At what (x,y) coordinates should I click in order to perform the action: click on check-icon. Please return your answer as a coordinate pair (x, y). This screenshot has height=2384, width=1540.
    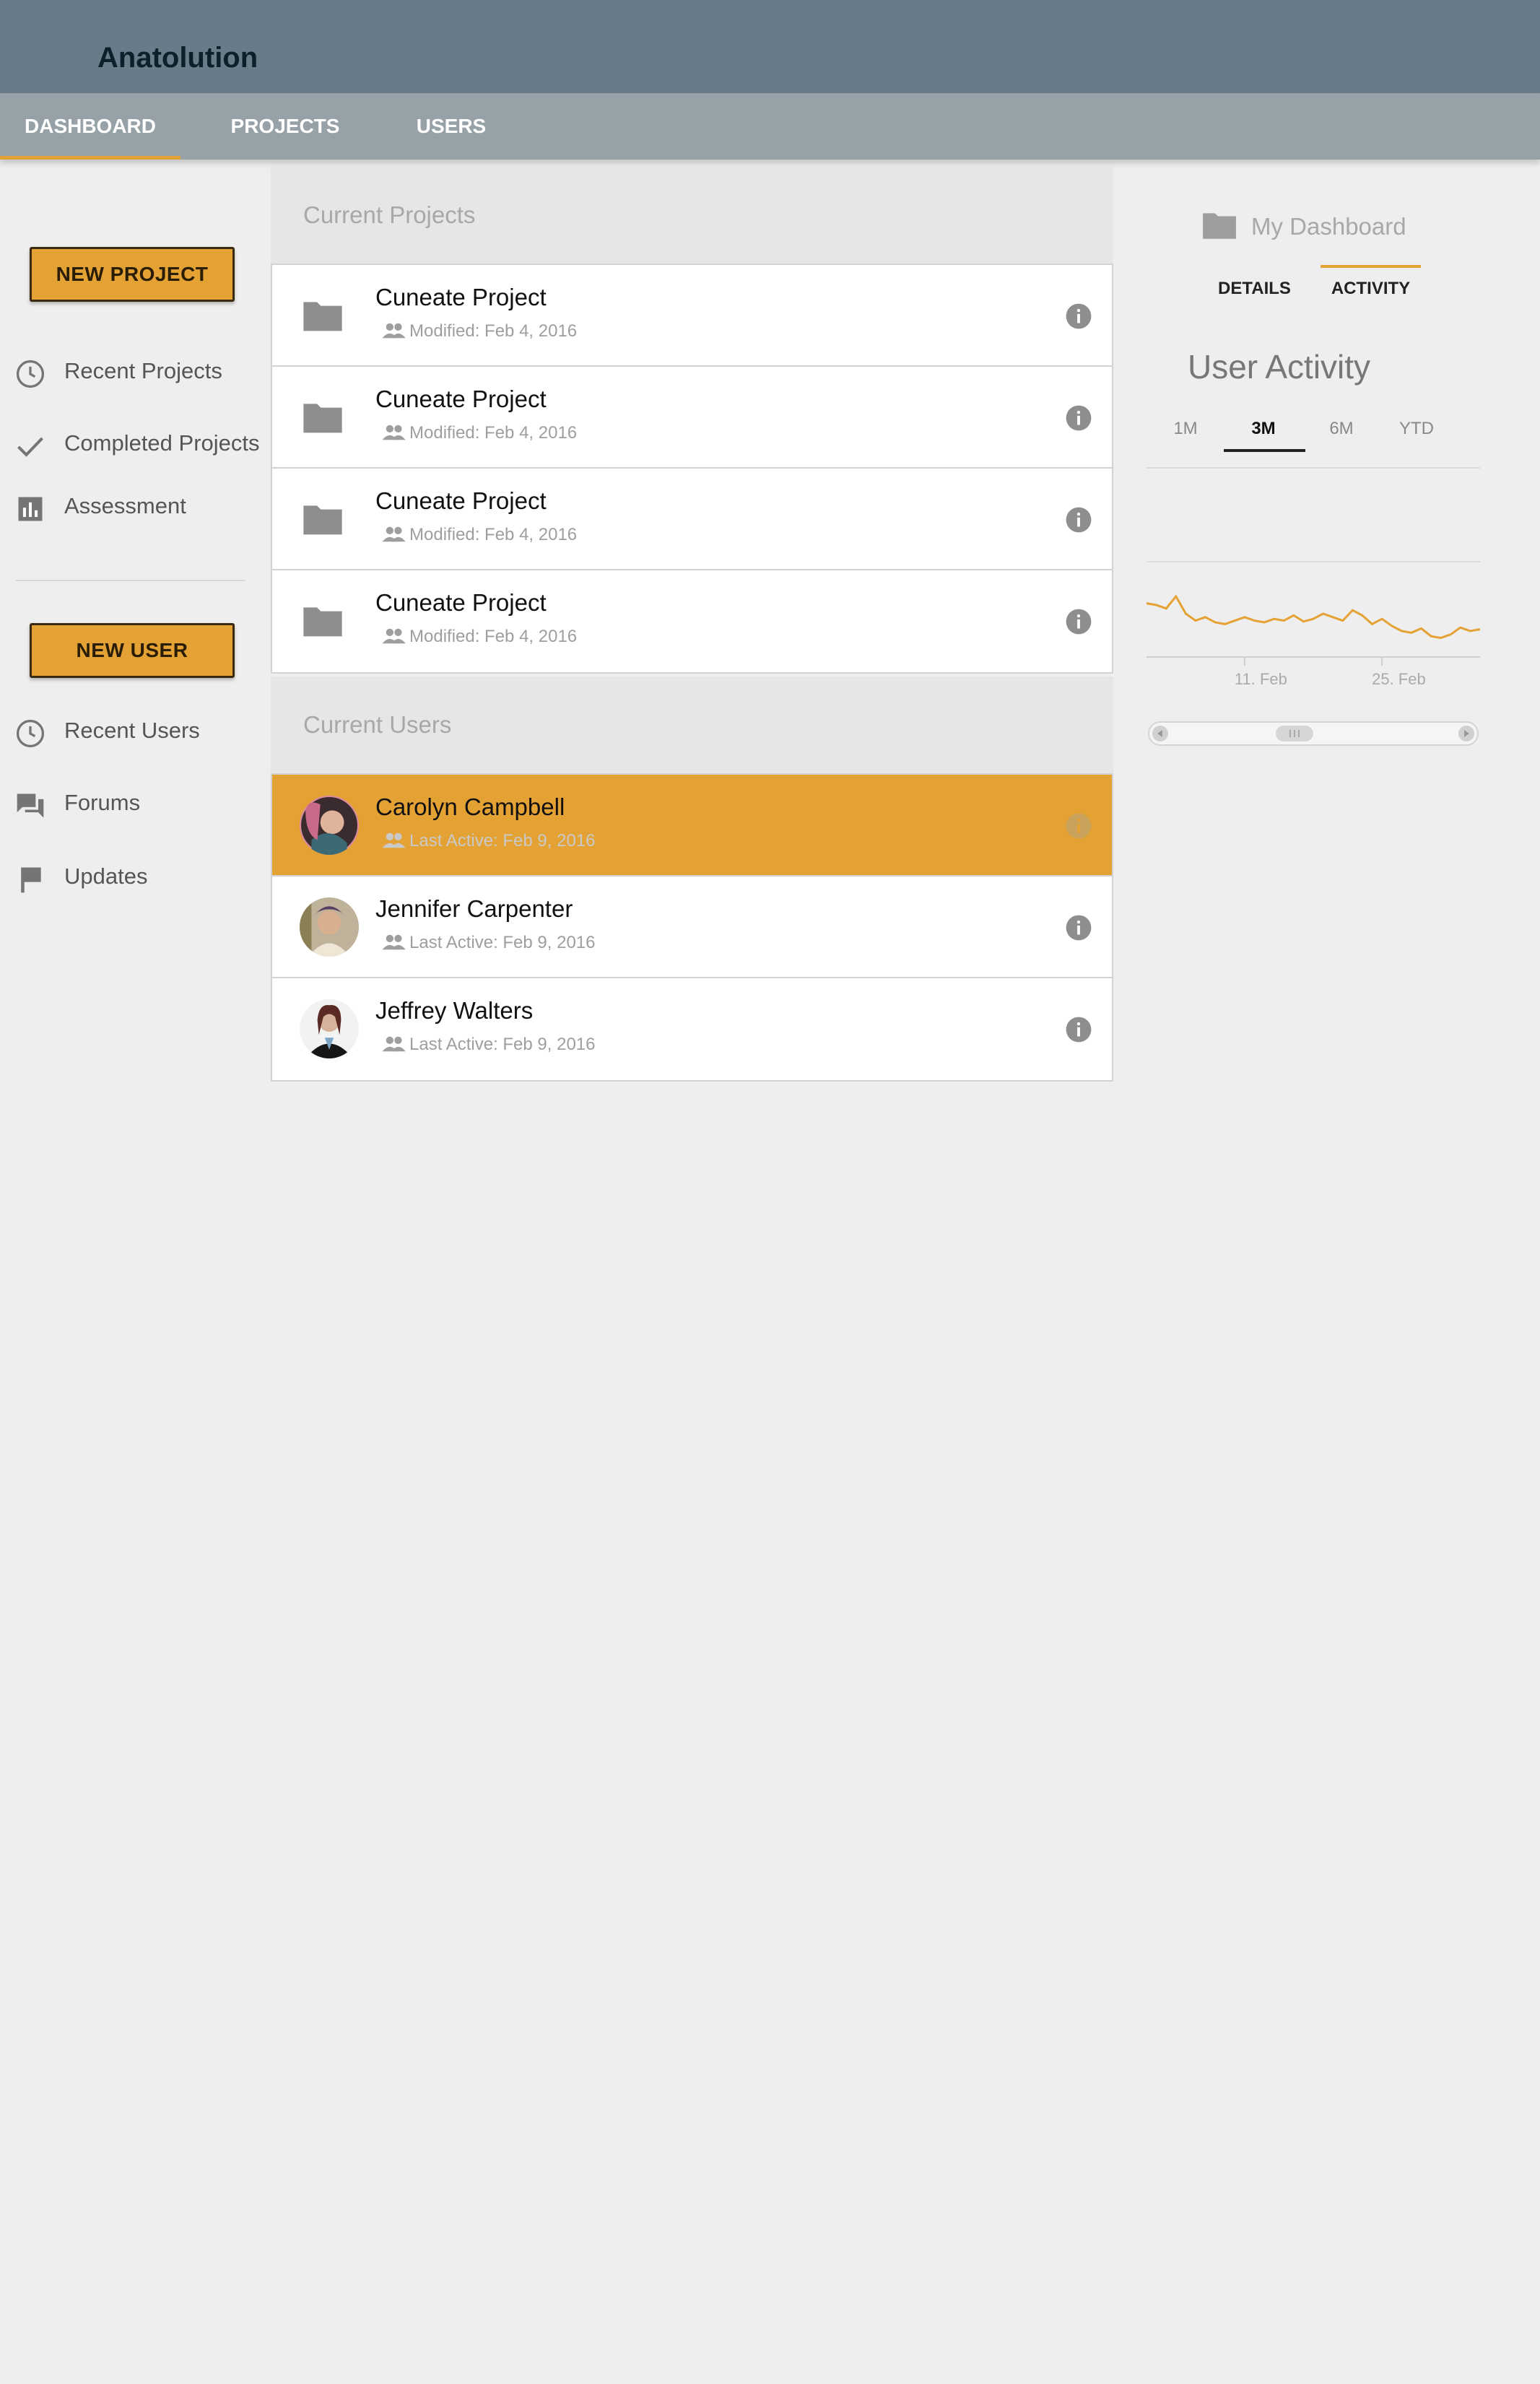
    Looking at the image, I should click on (30, 447).